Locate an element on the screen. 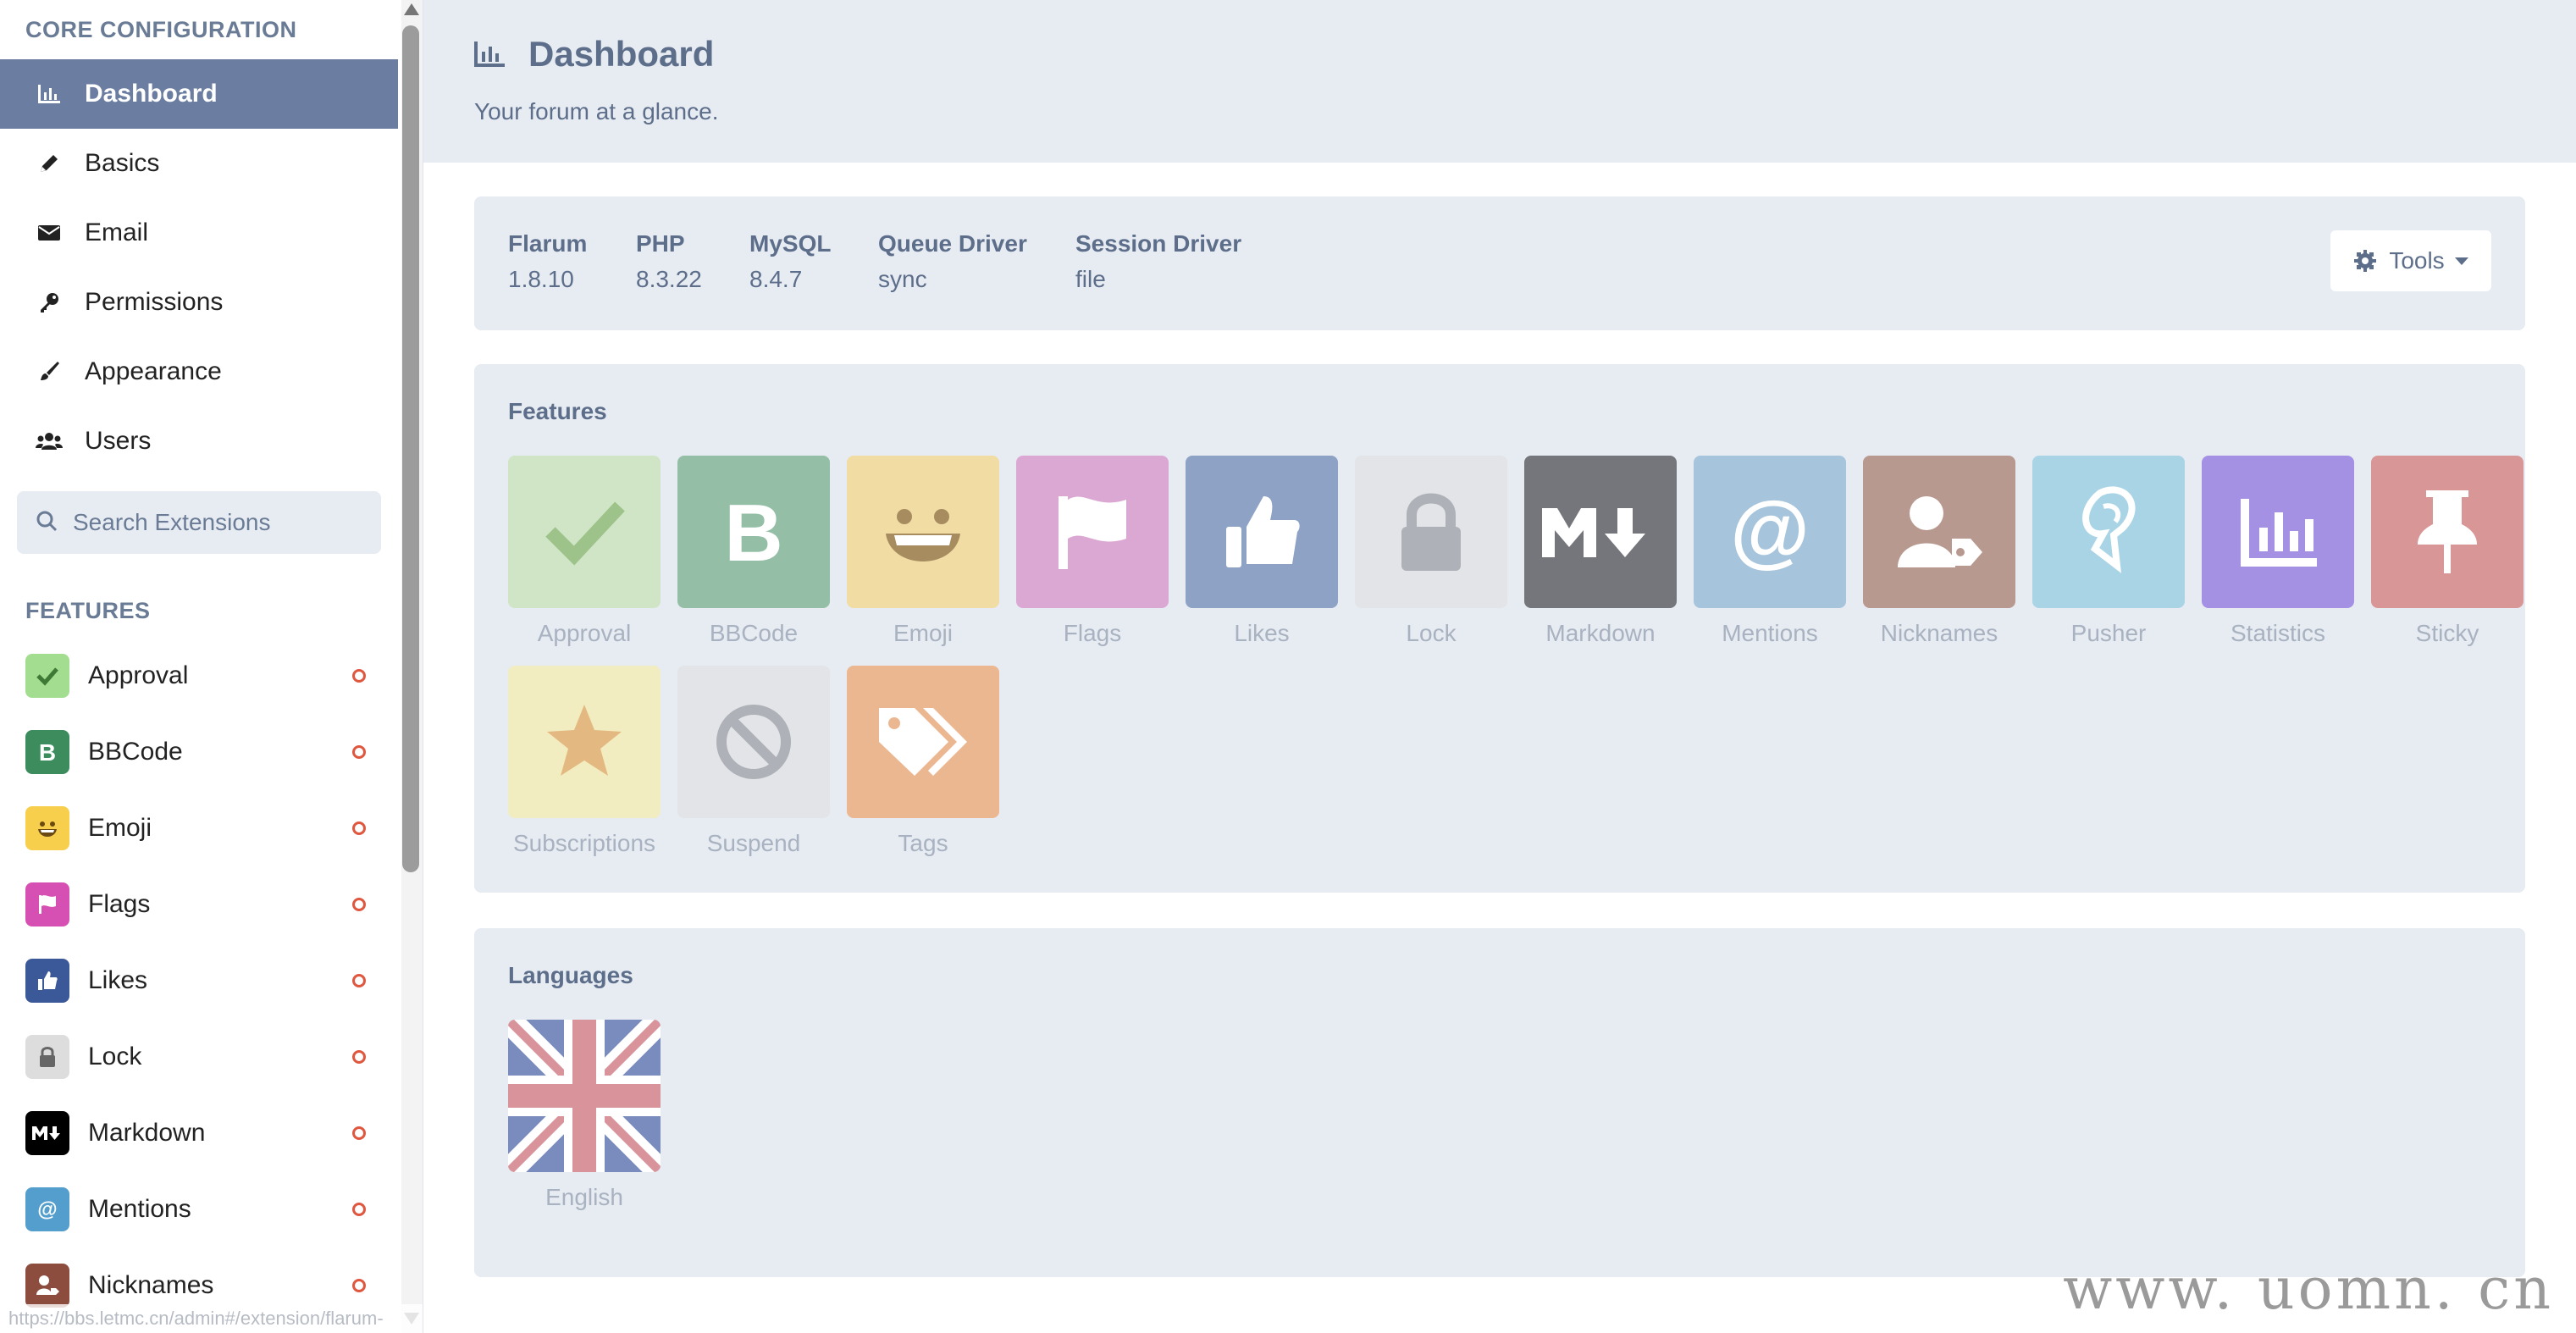  tile-label: Mentions is located at coordinates (1770, 633).